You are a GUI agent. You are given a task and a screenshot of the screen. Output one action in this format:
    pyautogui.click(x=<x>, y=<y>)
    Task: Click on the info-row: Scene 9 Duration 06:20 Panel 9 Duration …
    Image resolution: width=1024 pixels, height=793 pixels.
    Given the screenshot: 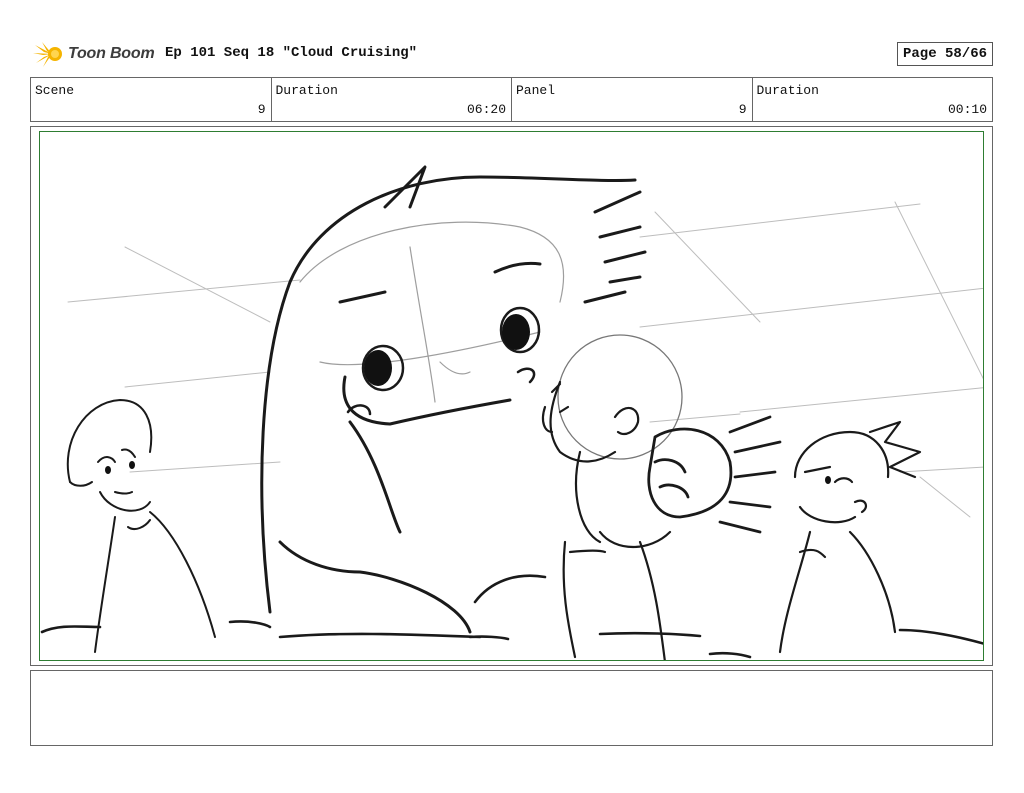 What is the action you would take?
    pyautogui.click(x=511, y=99)
    